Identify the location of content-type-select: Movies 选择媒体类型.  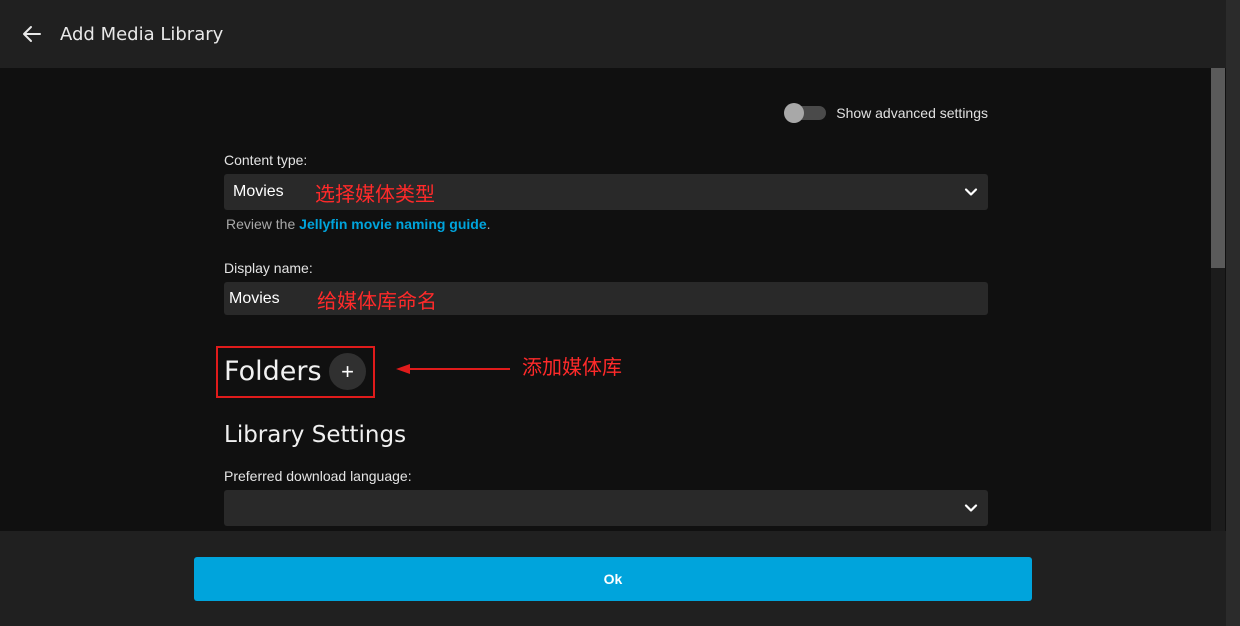
(606, 192).